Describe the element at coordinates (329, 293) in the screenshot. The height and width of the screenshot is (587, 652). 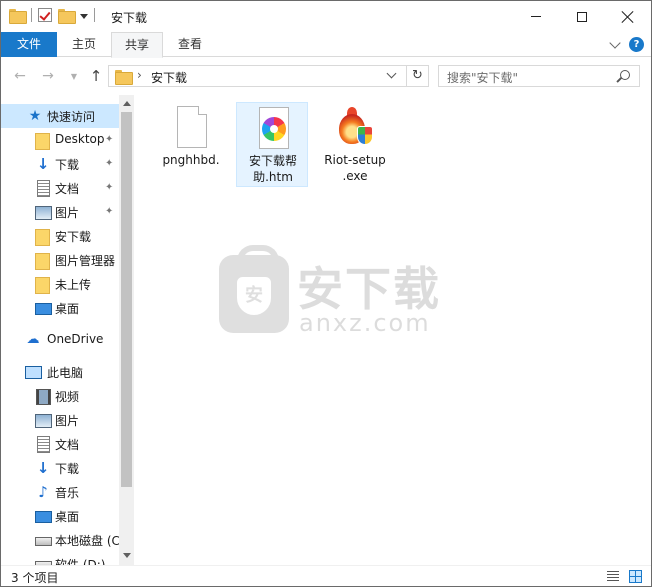
I see `watermark: 安 安下载 anxz.com` at that location.